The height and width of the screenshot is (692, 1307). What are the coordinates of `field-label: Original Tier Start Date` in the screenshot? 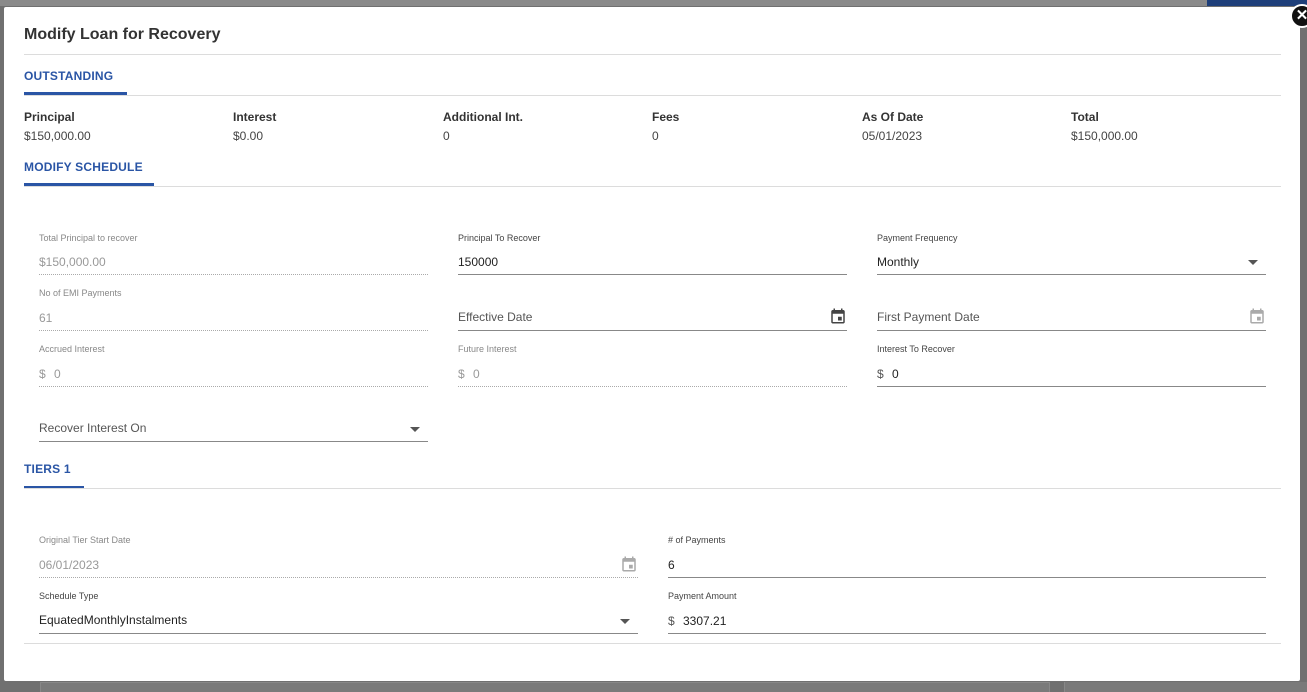 It's located at (85, 540).